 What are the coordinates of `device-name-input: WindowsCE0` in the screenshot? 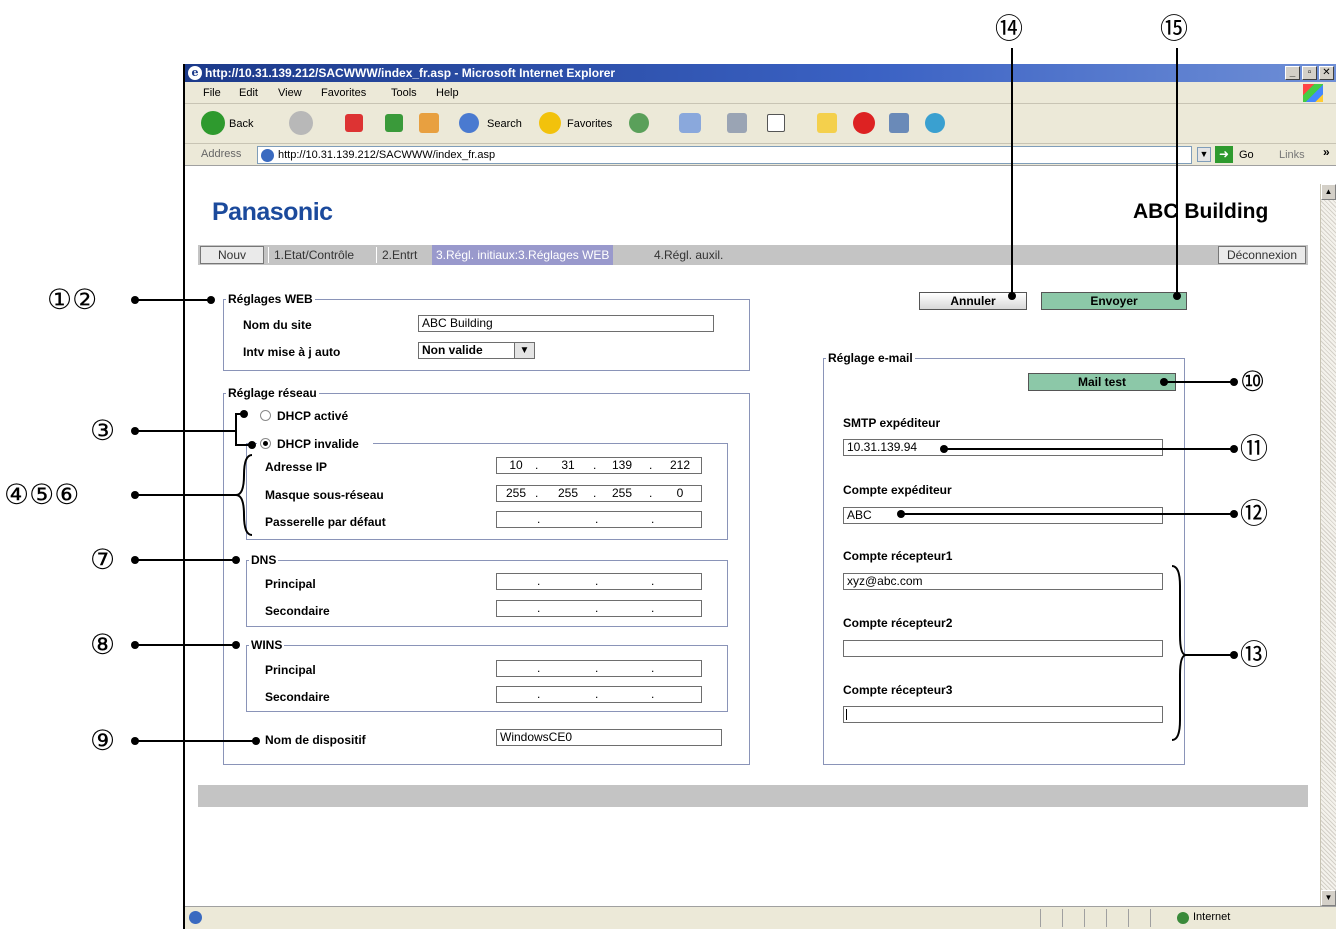 It's located at (609, 737).